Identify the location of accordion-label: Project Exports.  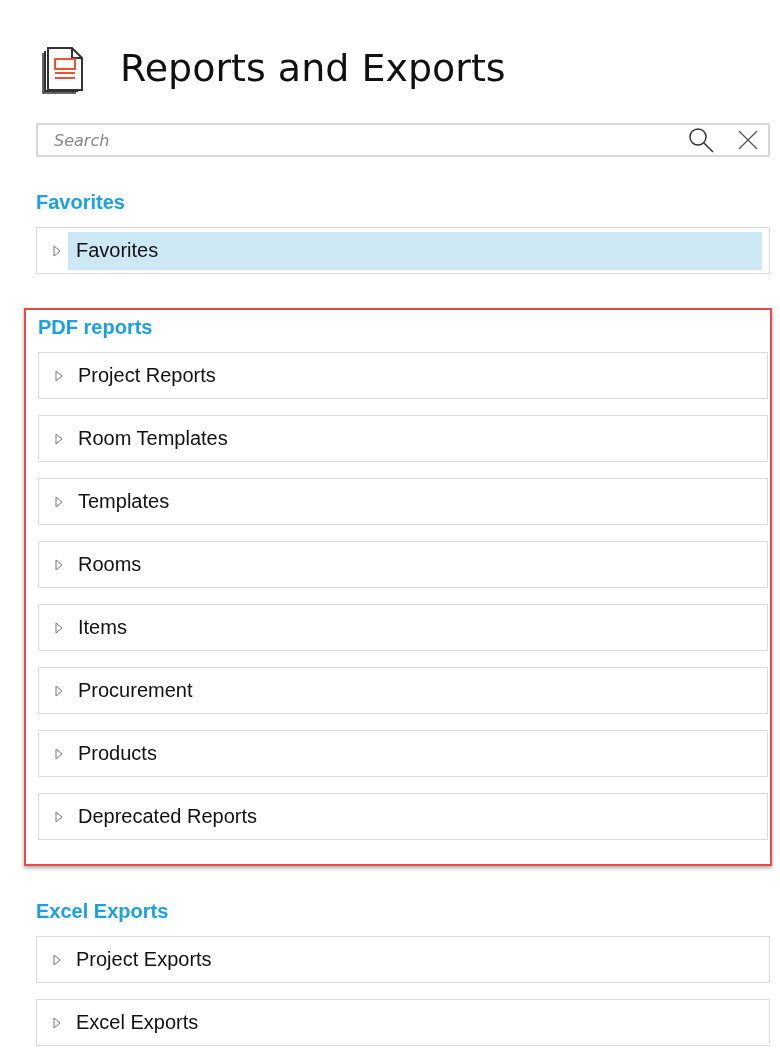
(144, 959).